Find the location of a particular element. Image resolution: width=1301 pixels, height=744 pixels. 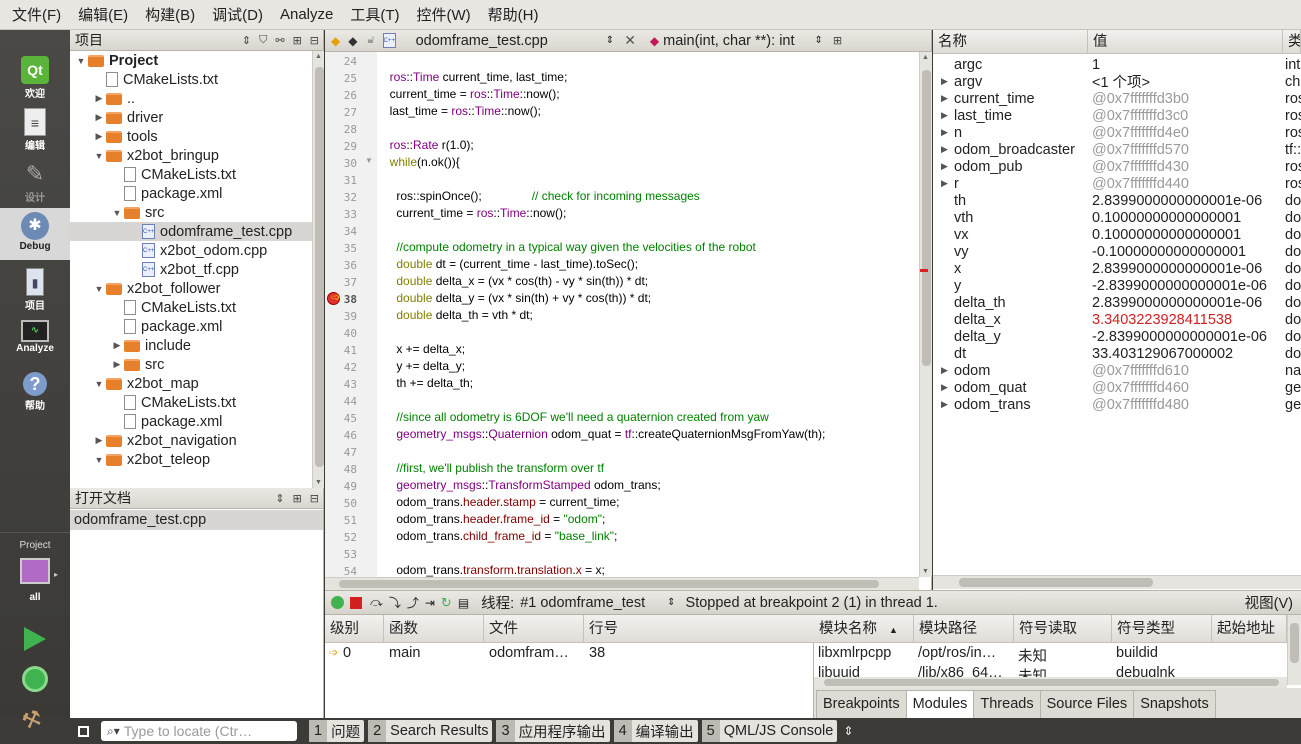

project-tree-scrollbar: ▲ ▼ is located at coordinates (318, 269).